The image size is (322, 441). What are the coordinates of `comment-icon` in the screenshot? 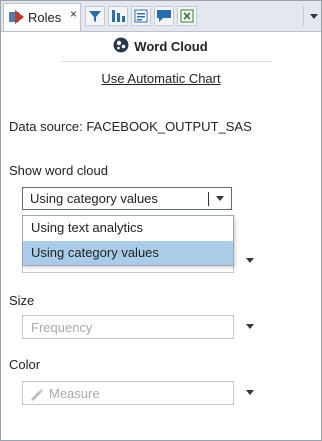 It's located at (164, 16).